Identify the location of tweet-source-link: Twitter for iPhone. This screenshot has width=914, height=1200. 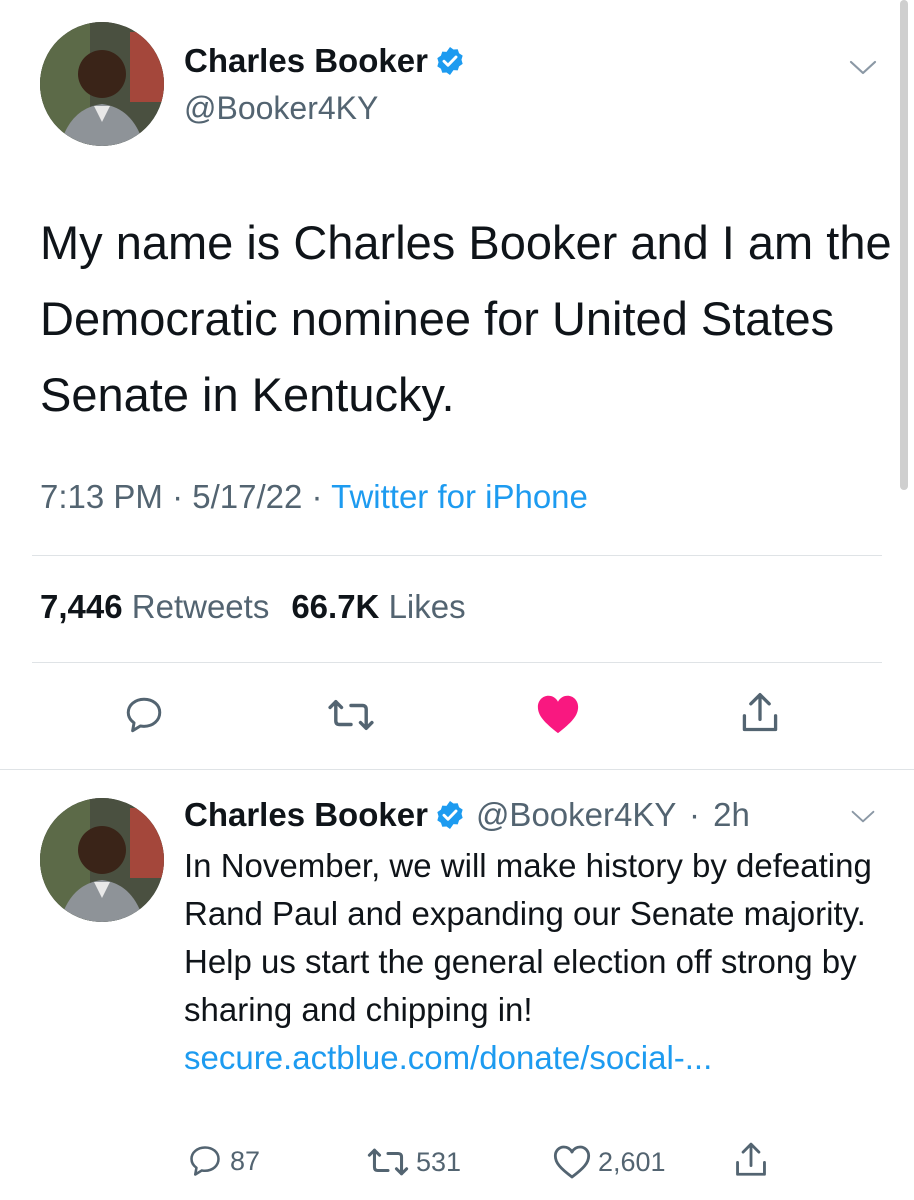
(459, 496).